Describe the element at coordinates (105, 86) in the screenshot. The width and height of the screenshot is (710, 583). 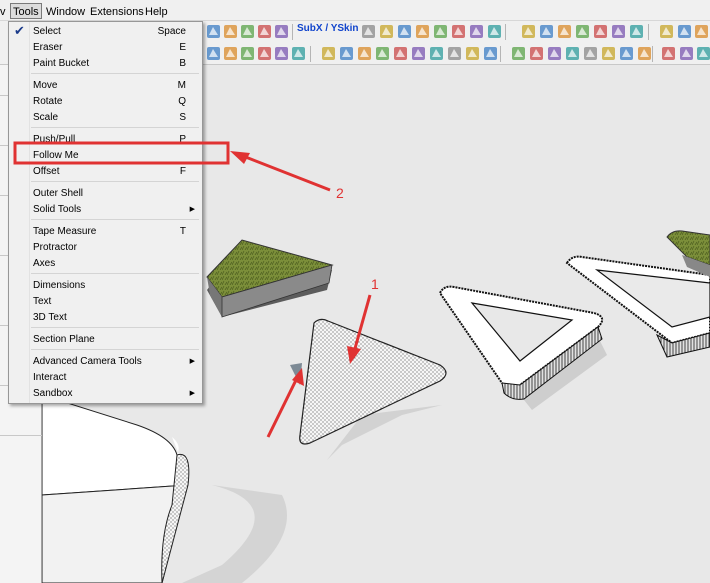
I see `menu-item-move: Move M` at that location.